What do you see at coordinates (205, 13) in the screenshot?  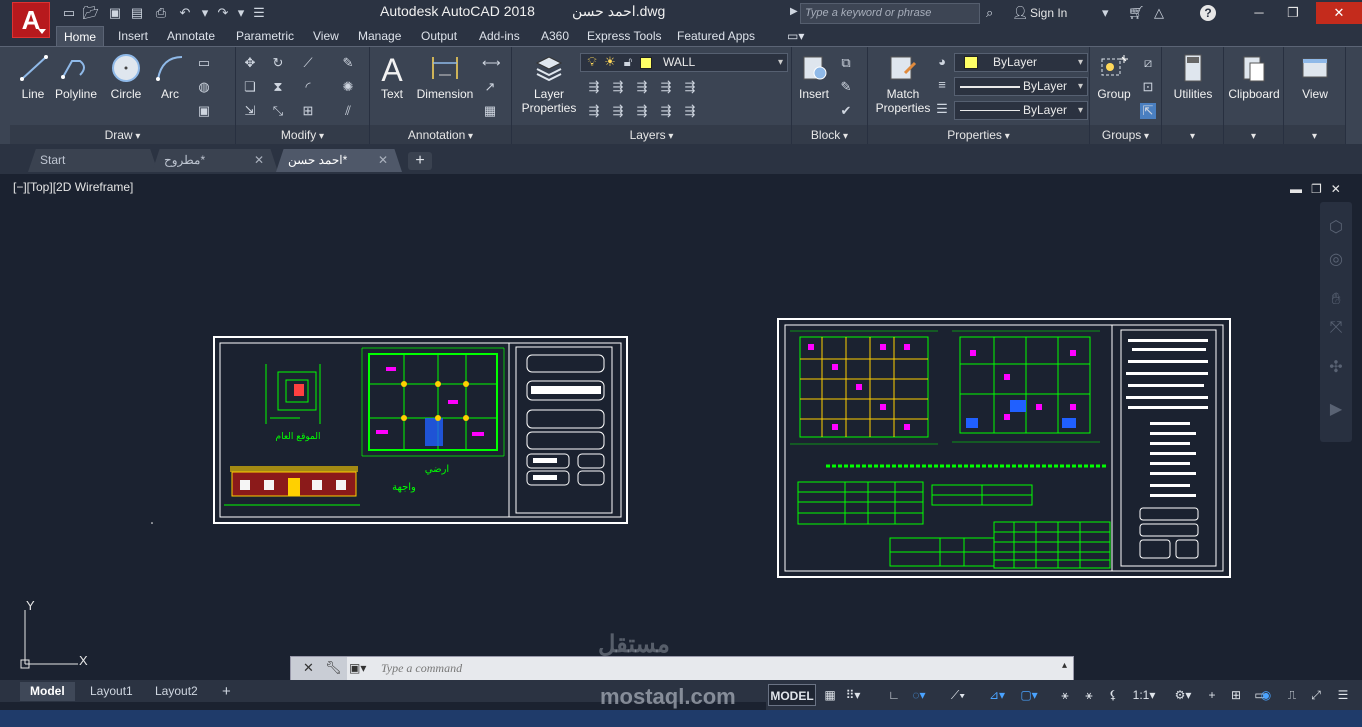 I see `undo-dropdown-icon: ▾` at bounding box center [205, 13].